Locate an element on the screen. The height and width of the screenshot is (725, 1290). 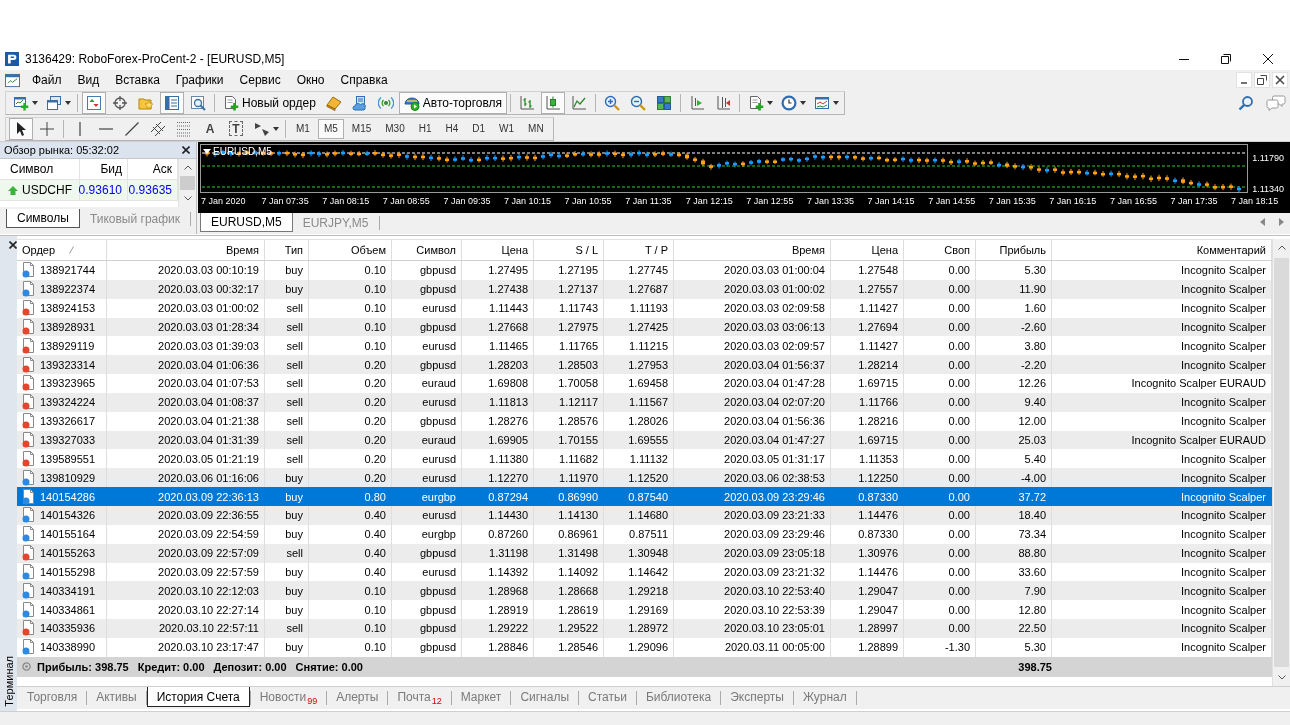
table-row: 140338990 2020.03.10 23:17:47 buy 0.10 gbpusd 1.28846 1.28546 1.29096 2020.03.11 00:05:00 1.28899 -1.30 5.30 Incognito Scalper is located at coordinates (644, 647).